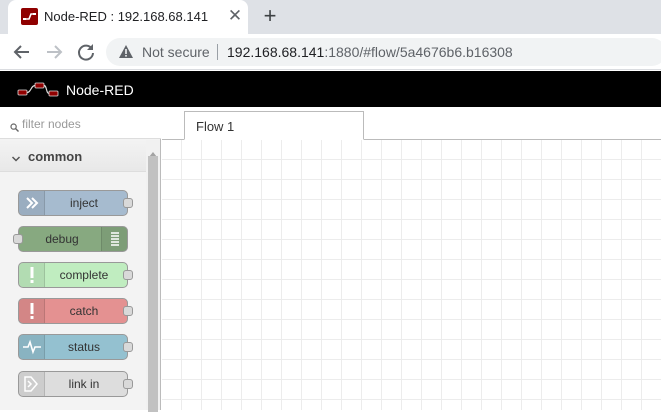 The image size is (661, 412). I want to click on back-arrow-icon, so click(22, 52).